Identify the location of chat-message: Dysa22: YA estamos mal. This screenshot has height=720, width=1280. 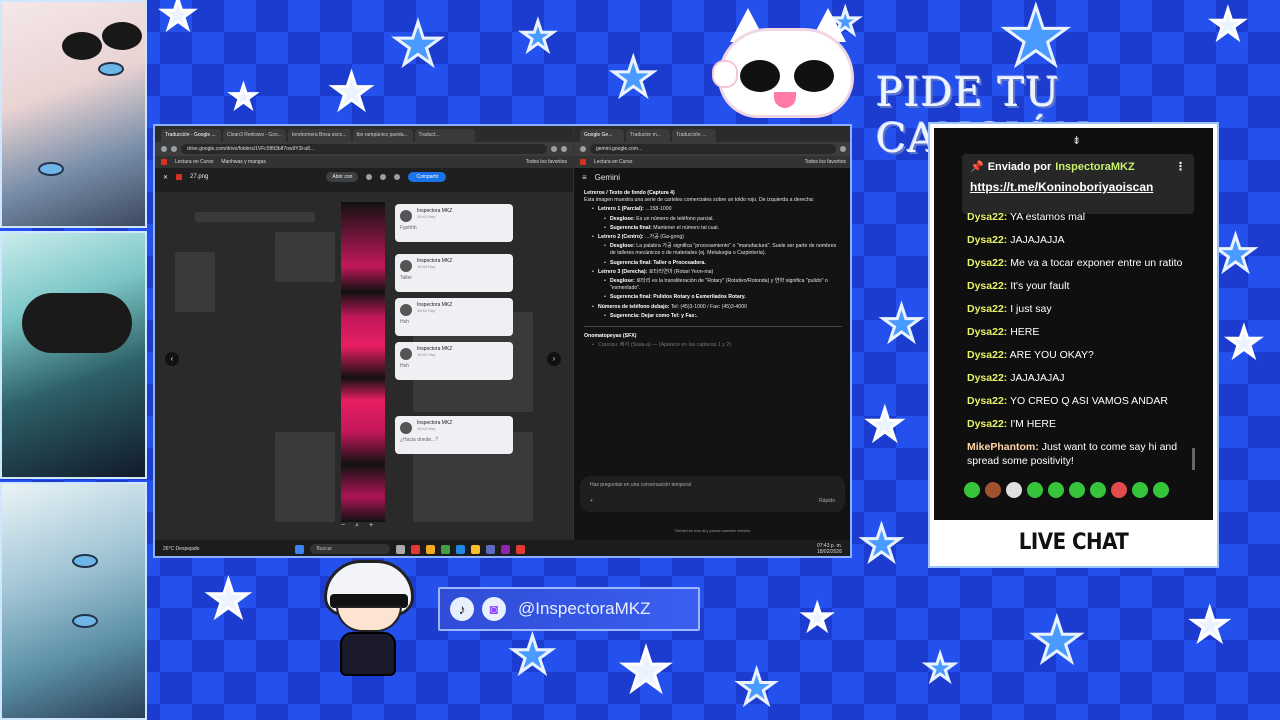
(1085, 217).